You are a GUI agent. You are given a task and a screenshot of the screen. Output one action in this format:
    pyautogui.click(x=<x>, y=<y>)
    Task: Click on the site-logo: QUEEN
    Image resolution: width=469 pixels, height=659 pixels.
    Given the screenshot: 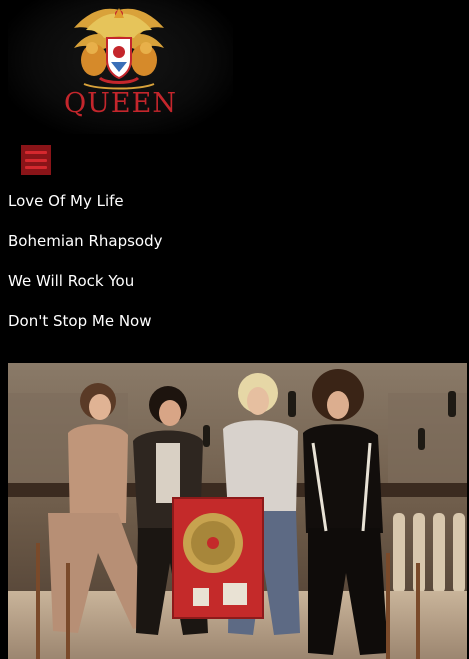 What is the action you would take?
    pyautogui.click(x=120, y=67)
    